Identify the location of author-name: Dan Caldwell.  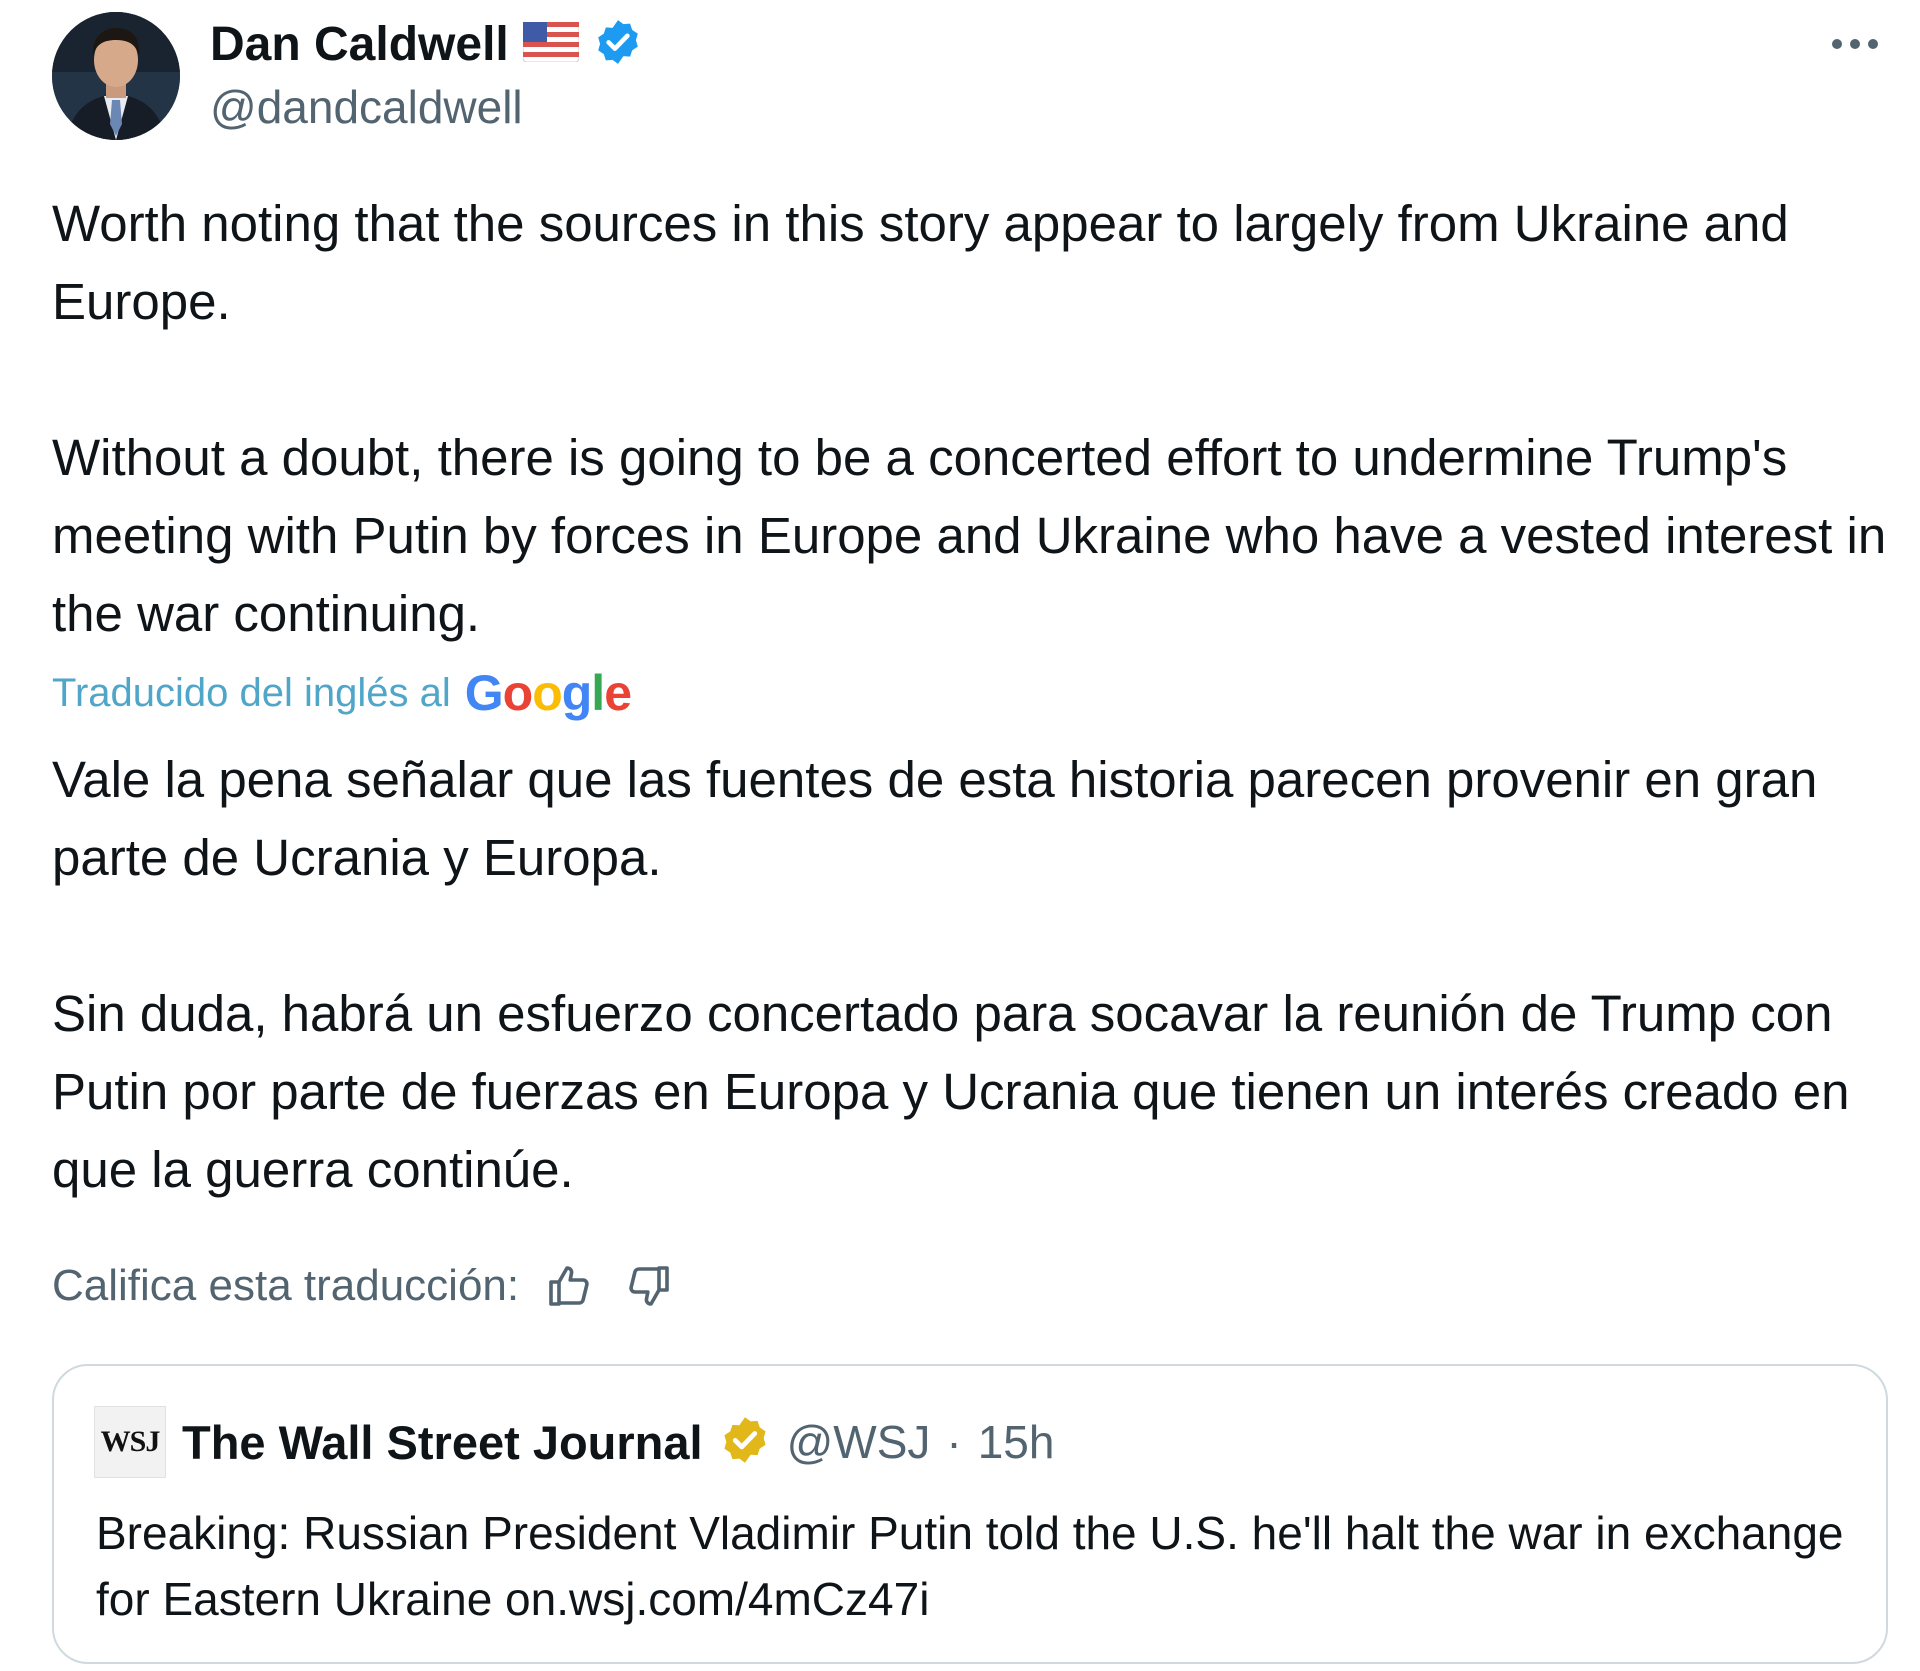
(359, 44).